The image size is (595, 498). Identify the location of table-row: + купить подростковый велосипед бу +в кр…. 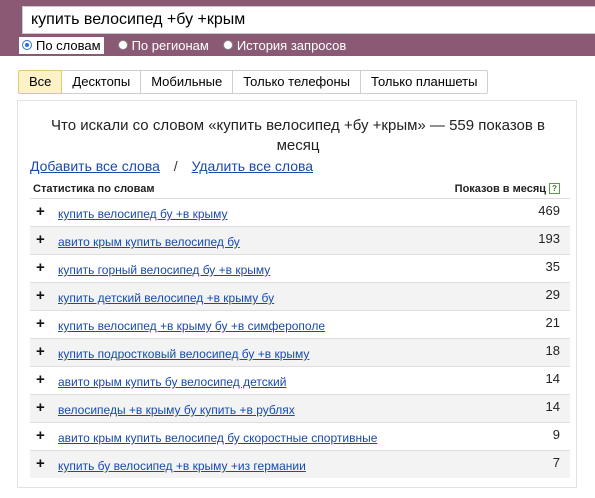
(300, 352).